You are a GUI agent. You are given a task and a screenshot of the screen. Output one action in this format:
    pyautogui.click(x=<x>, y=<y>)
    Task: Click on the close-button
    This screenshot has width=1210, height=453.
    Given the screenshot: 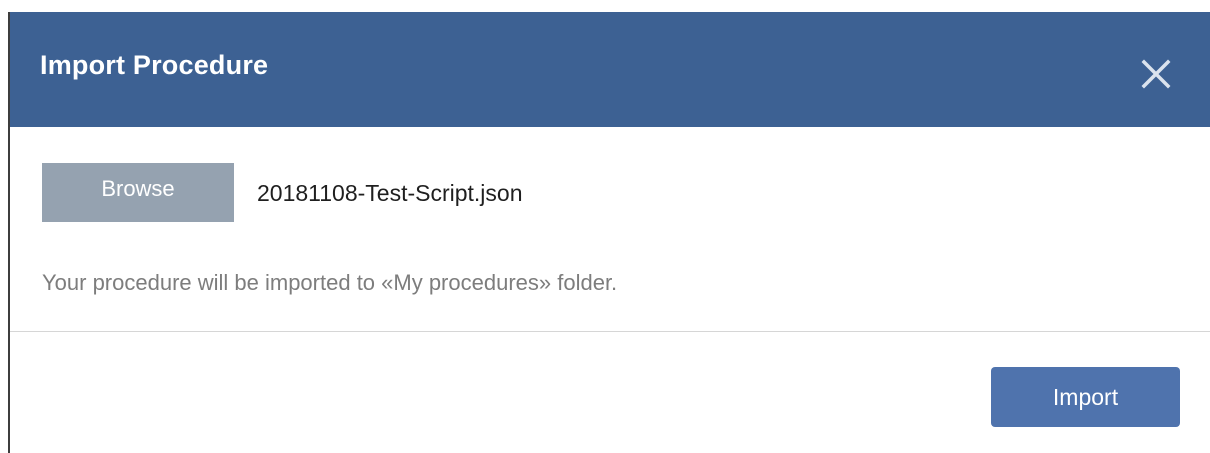 What is the action you would take?
    pyautogui.click(x=1156, y=74)
    